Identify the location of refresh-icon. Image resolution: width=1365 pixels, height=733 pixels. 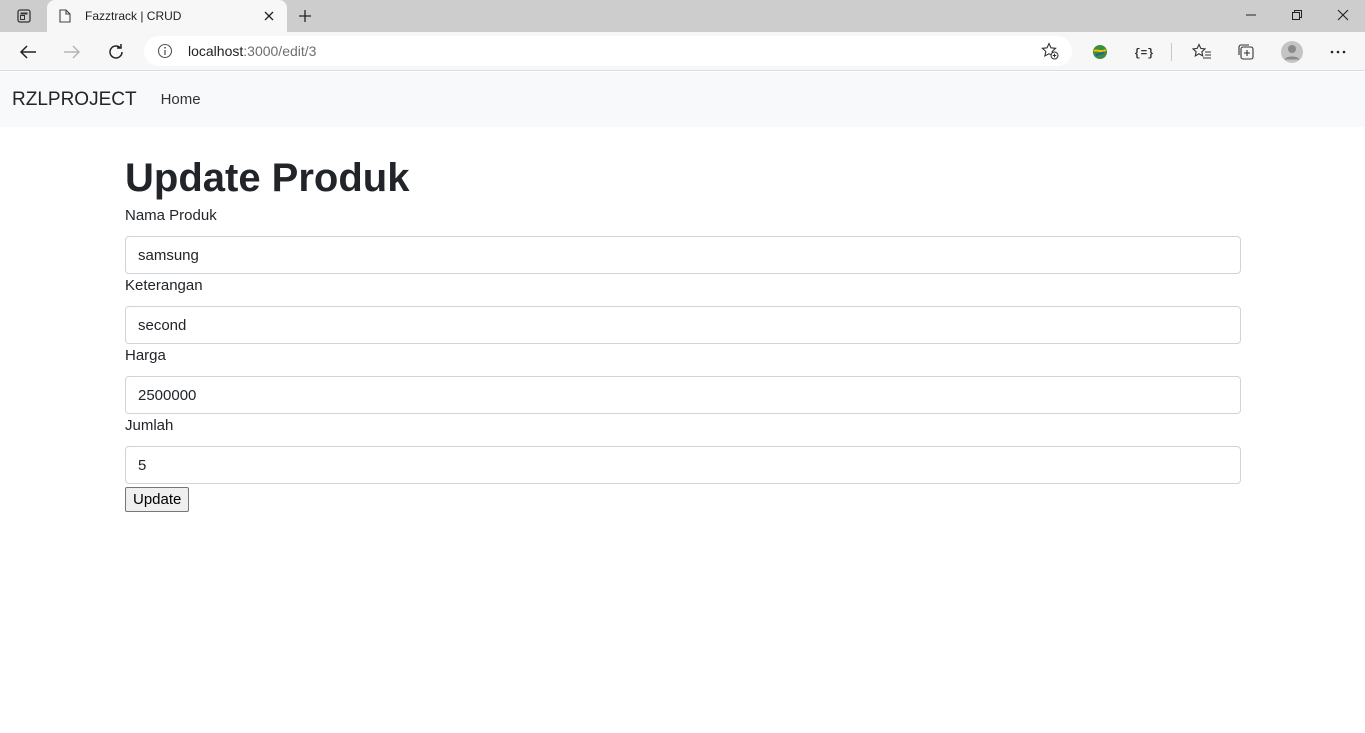
(116, 52).